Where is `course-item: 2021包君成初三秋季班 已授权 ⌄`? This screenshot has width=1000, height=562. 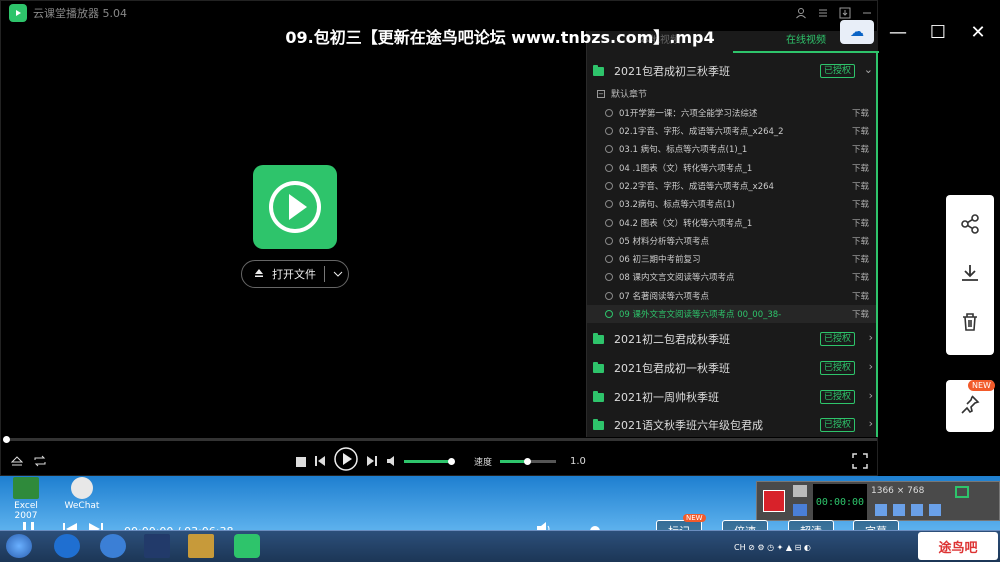
course-item: 2021包君成初三秋季班 已授权 ⌄ is located at coordinates (733, 71).